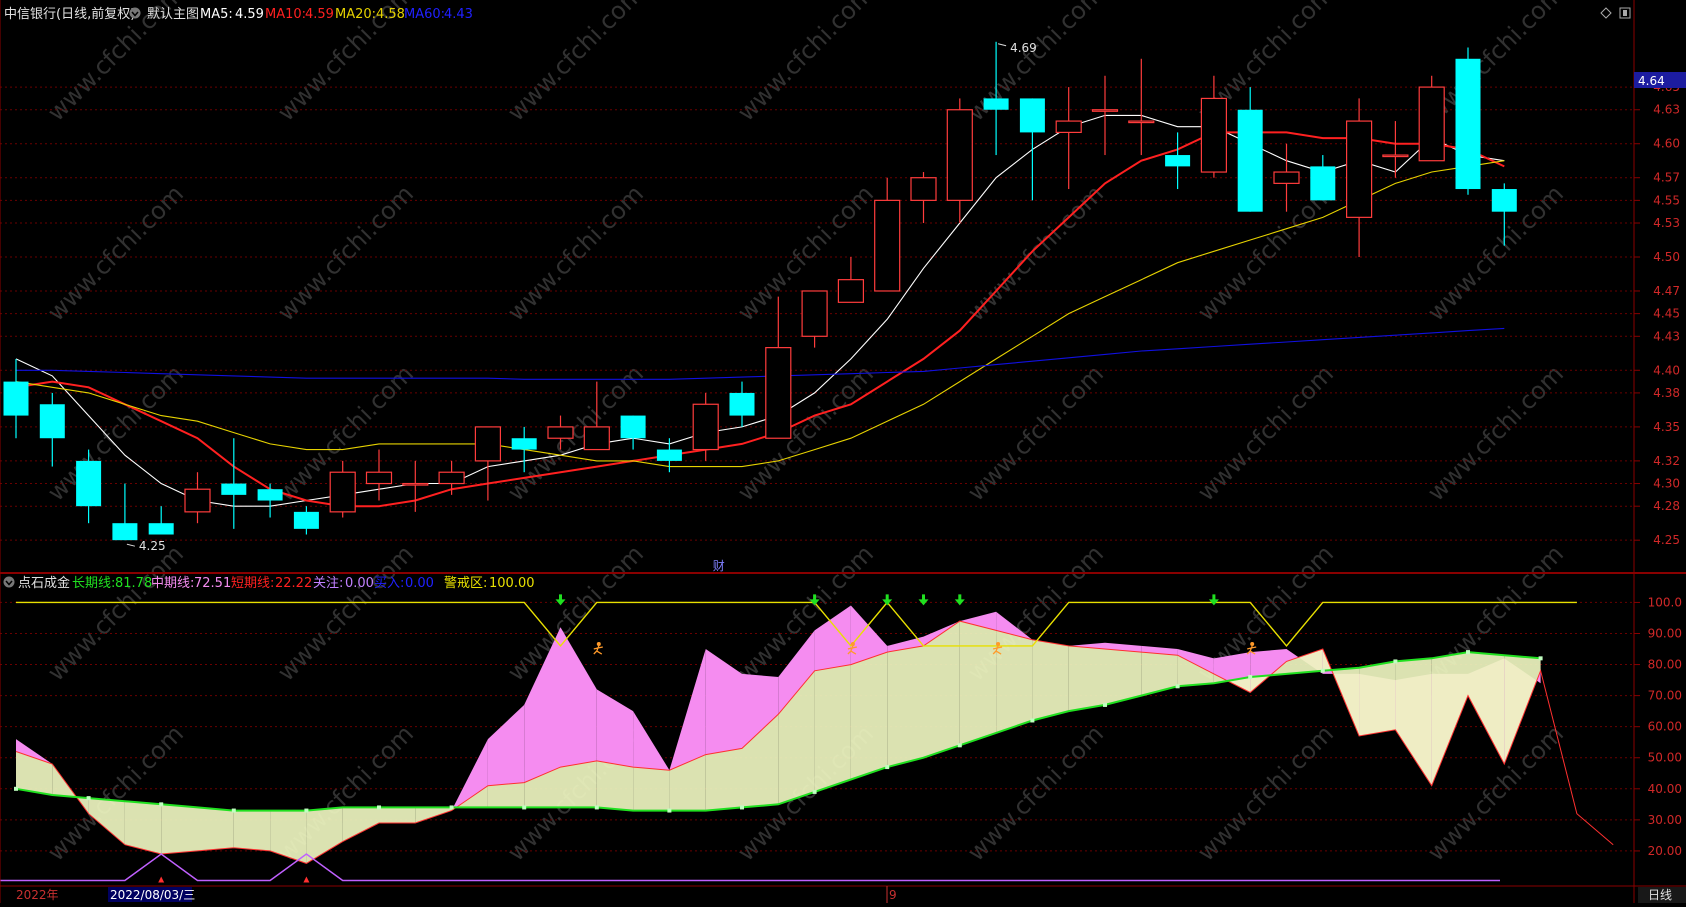  I want to click on price-axis-label: 4.35, so click(1666, 427).